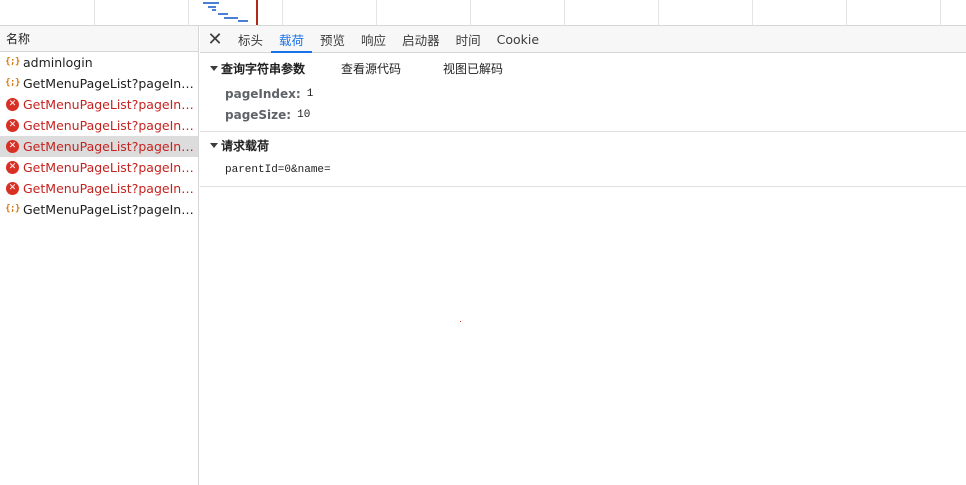 This screenshot has height=485, width=966. I want to click on tab-response: 响应, so click(373, 39).